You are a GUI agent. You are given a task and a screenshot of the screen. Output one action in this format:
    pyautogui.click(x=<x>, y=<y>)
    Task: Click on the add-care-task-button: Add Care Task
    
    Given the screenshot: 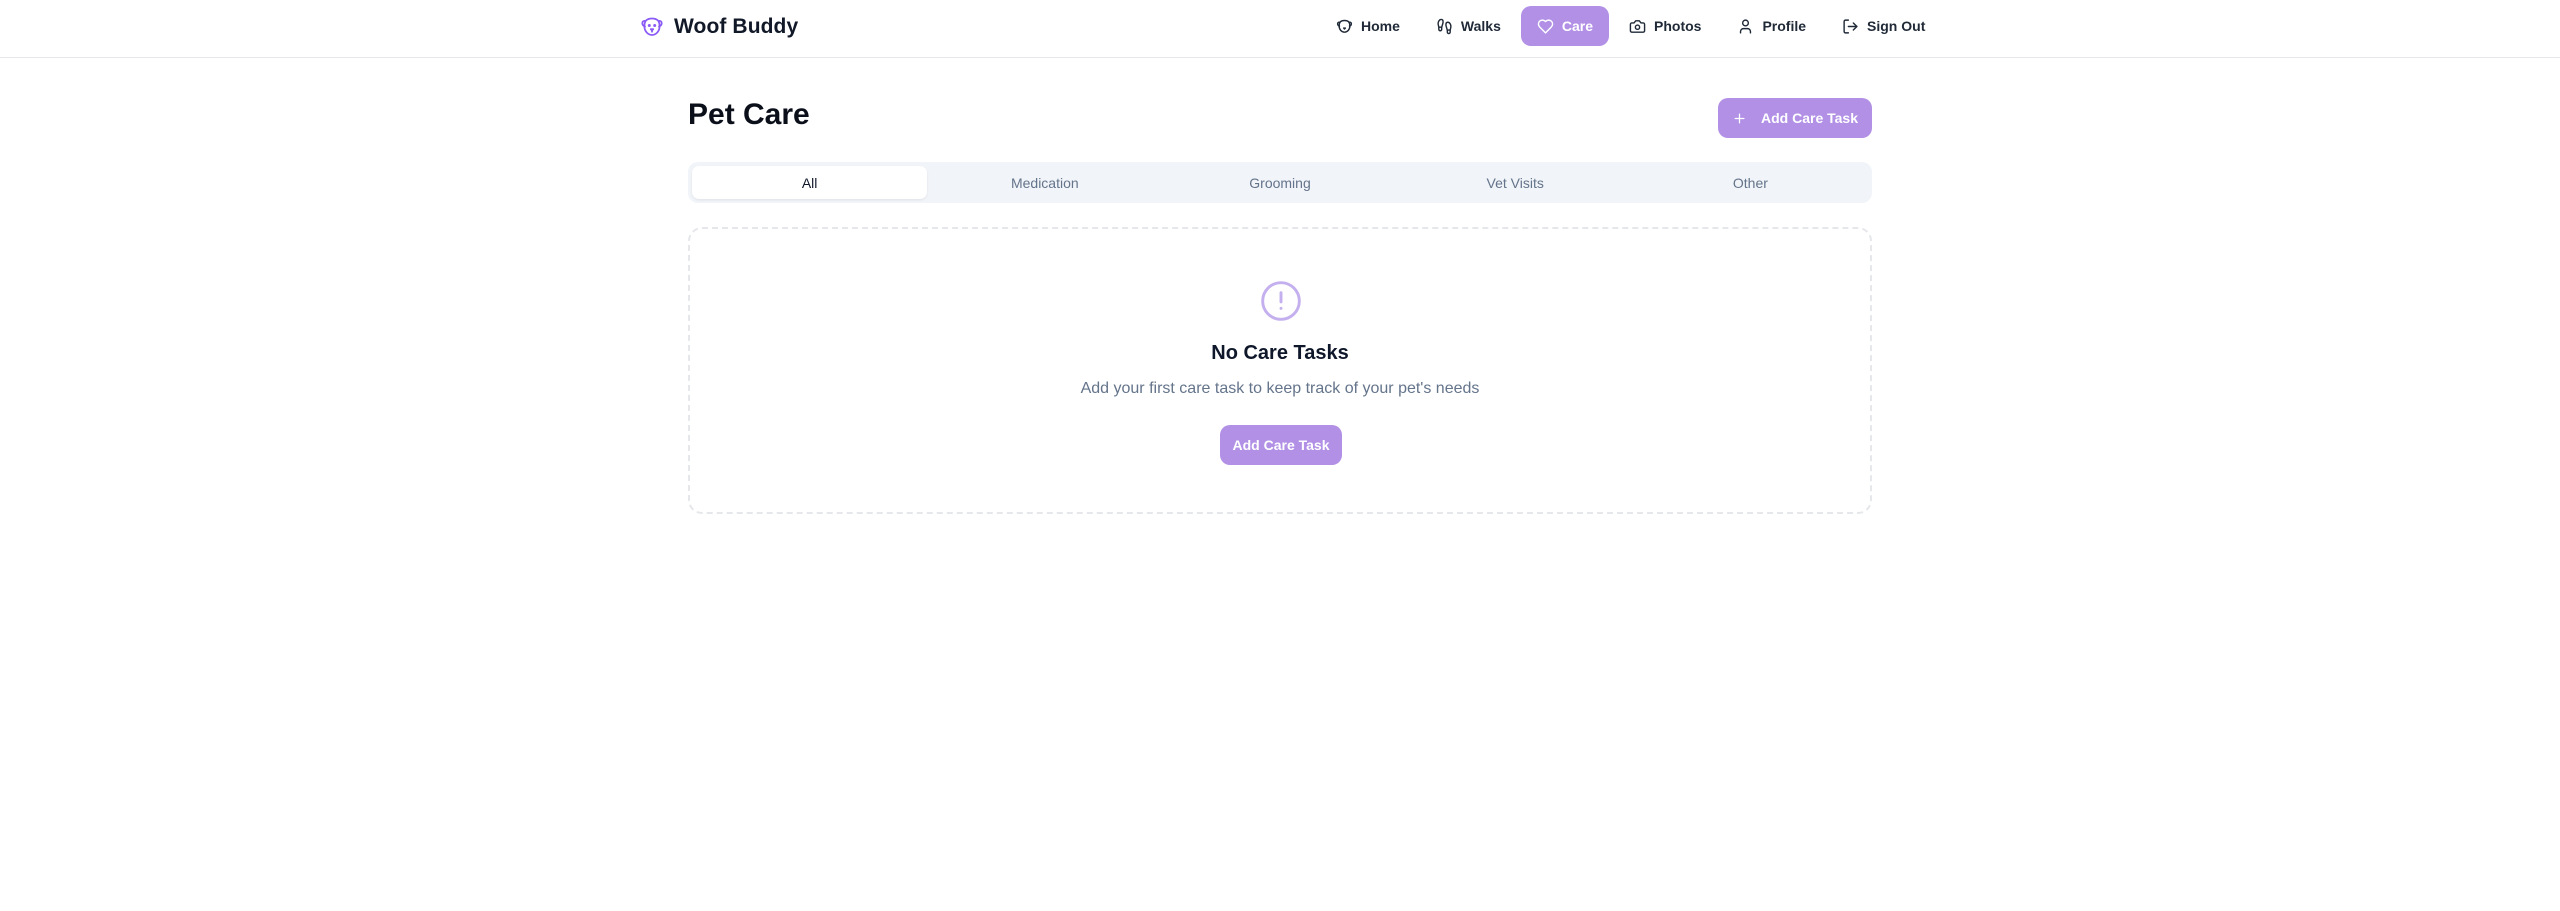 What is the action you would take?
    pyautogui.click(x=1795, y=118)
    